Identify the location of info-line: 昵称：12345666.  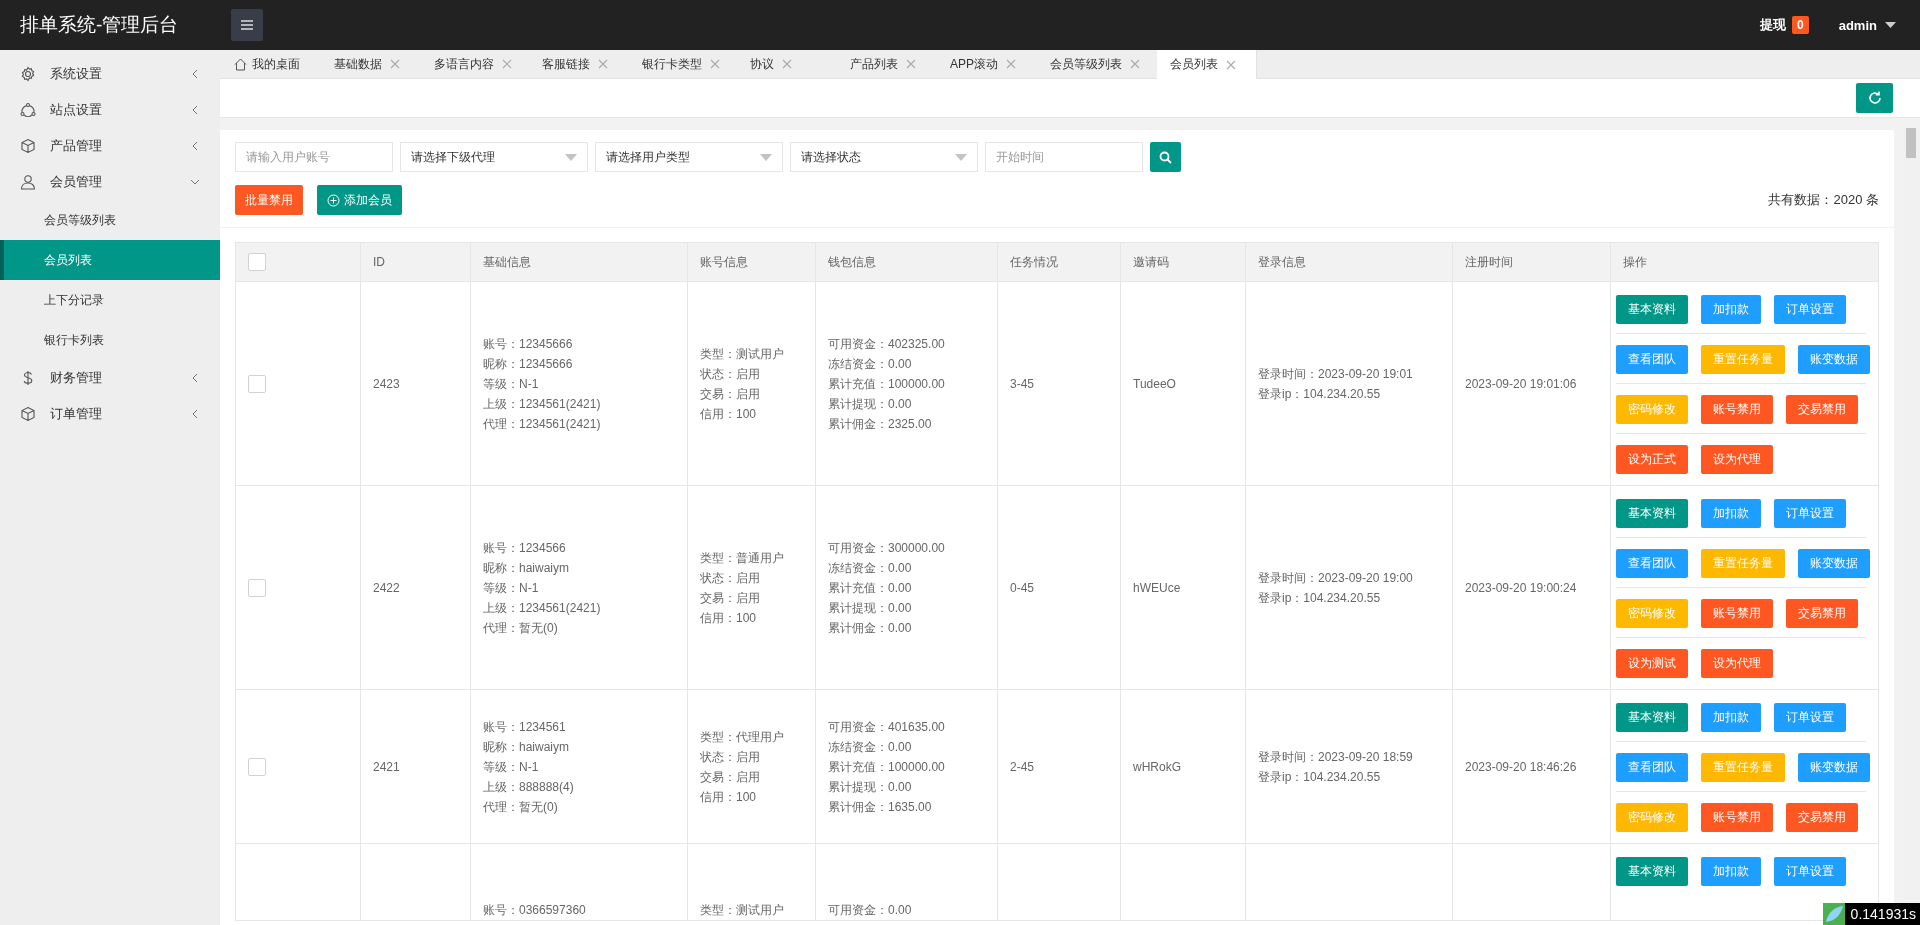
(528, 364).